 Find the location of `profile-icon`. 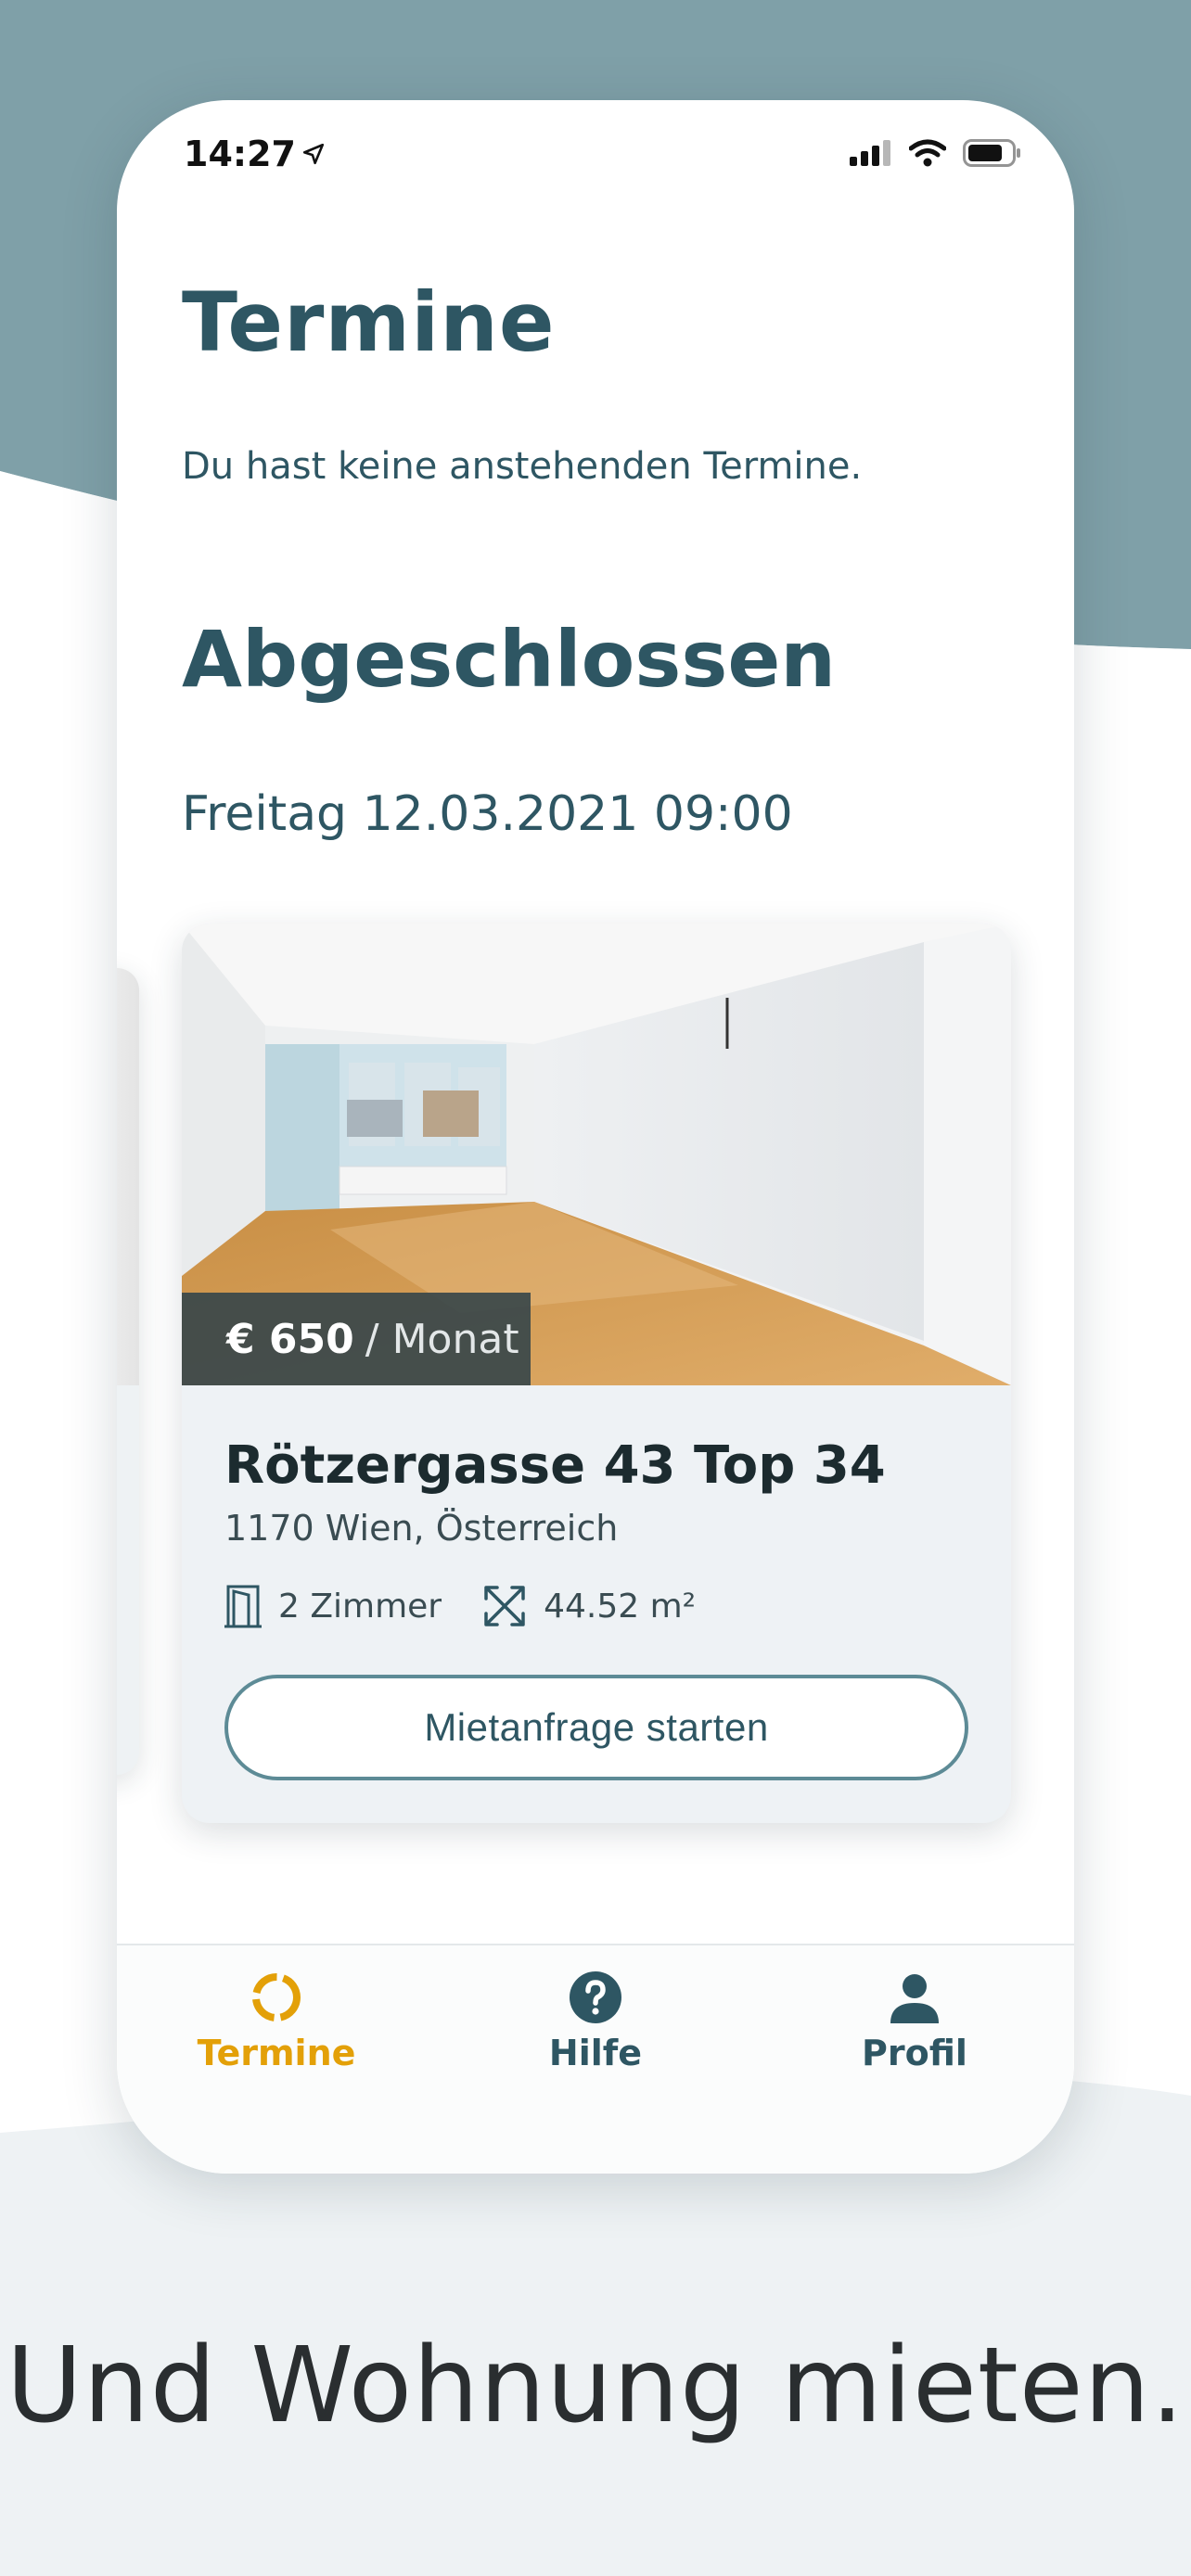

profile-icon is located at coordinates (914, 1998).